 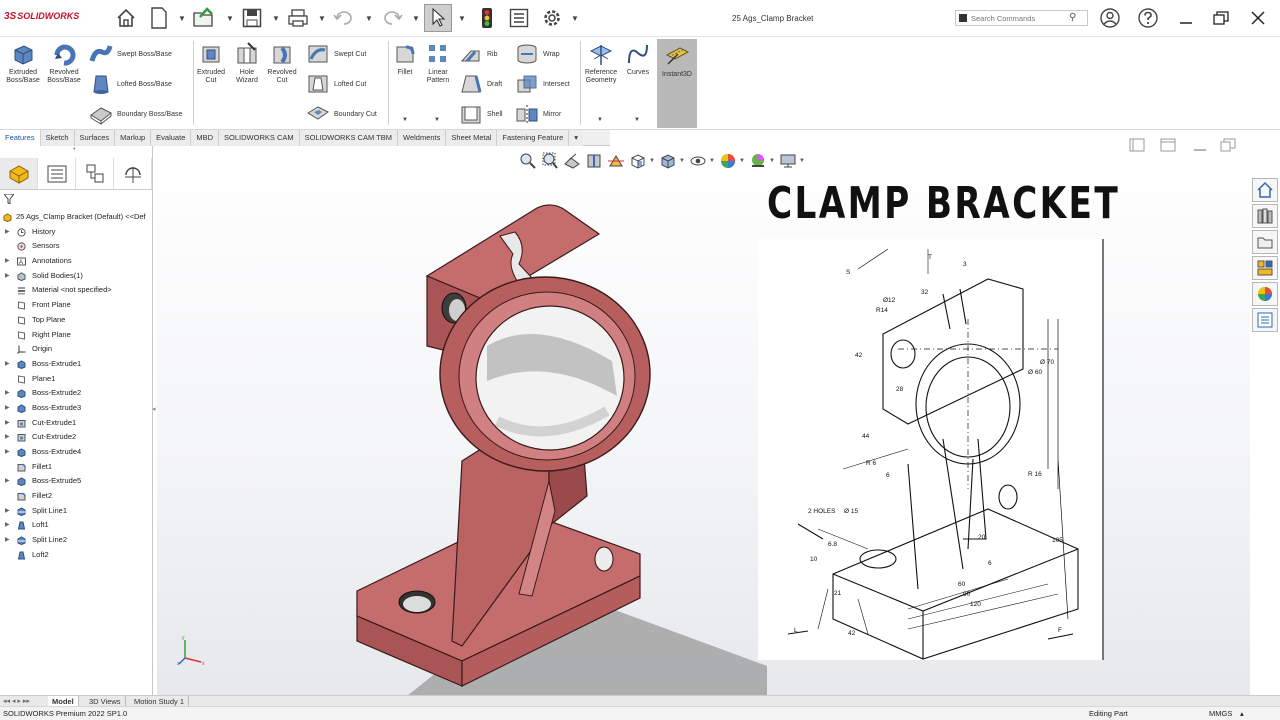 I want to click on panel-grip: •, so click(x=74, y=149).